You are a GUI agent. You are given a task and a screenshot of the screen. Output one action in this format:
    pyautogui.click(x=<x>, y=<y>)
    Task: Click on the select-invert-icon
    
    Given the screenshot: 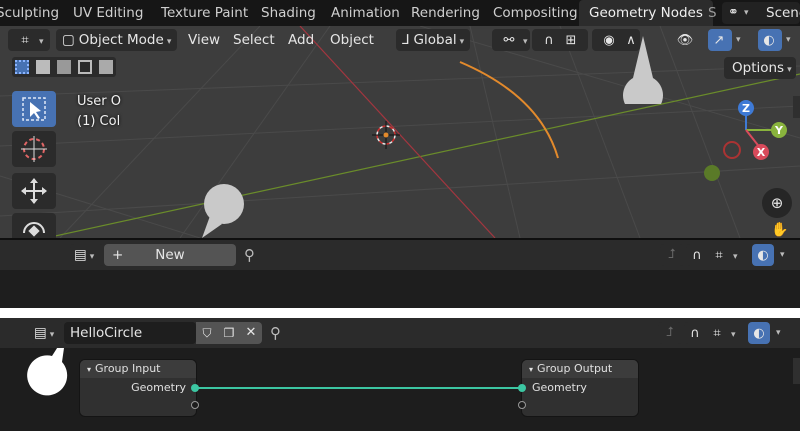 What is the action you would take?
    pyautogui.click(x=85, y=67)
    